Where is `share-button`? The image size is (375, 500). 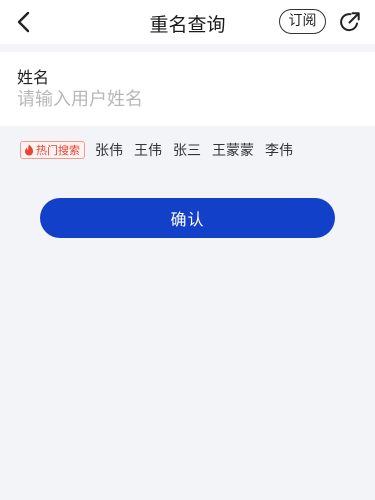 share-button is located at coordinates (350, 22).